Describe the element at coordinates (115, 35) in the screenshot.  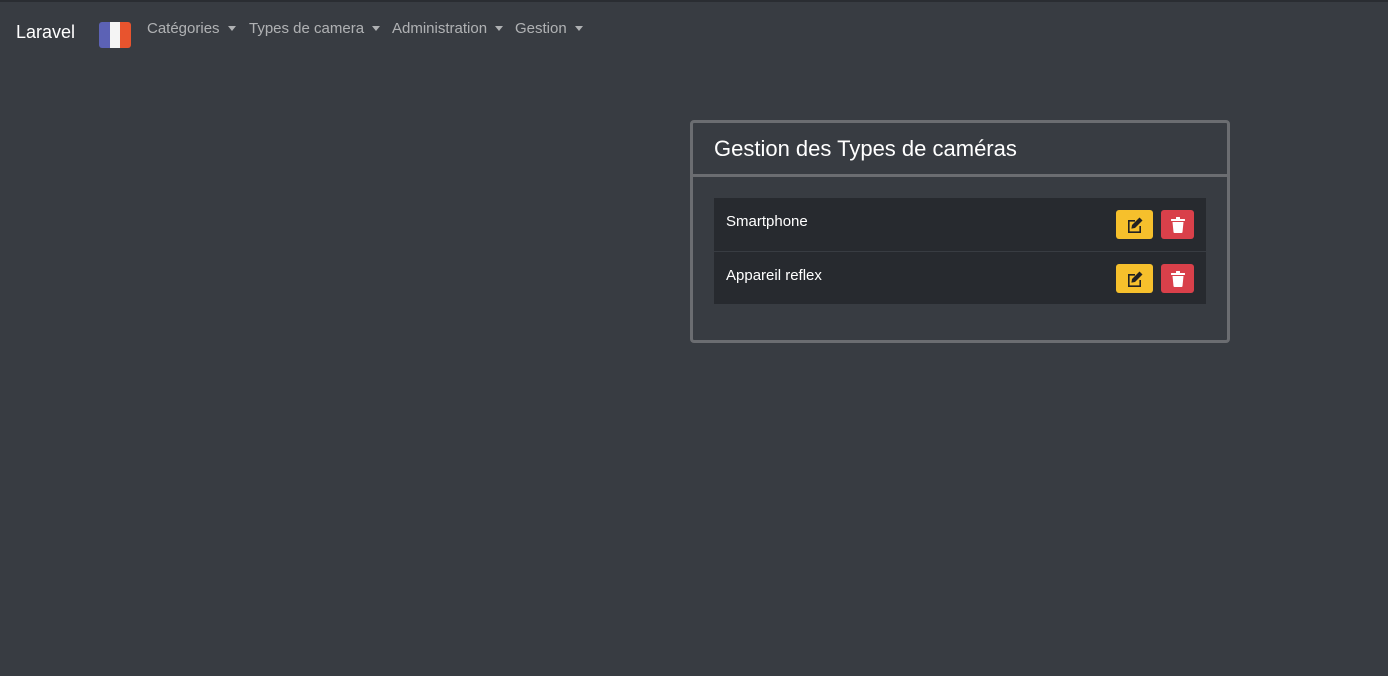
I see `french-flag-icon` at that location.